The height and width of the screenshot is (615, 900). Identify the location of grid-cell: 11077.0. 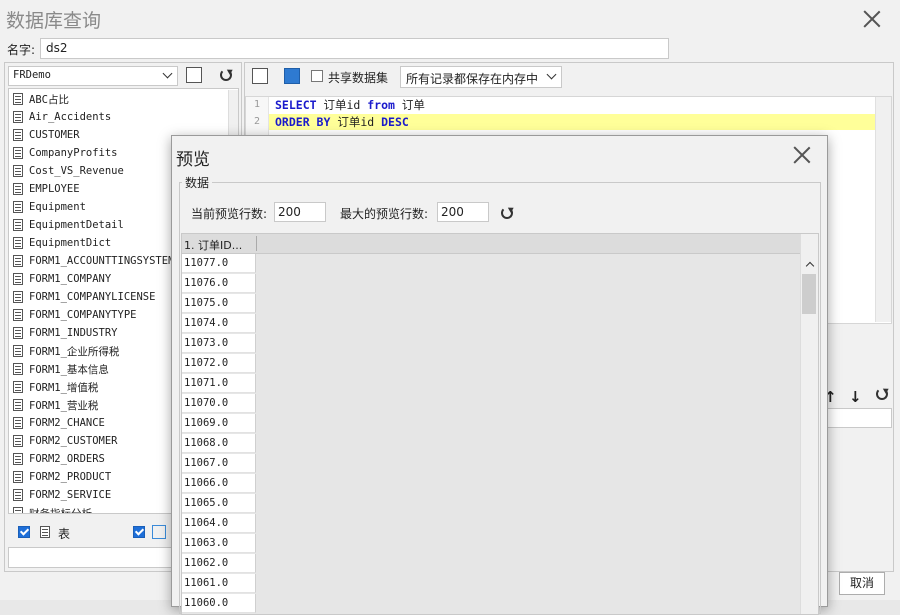
(219, 263).